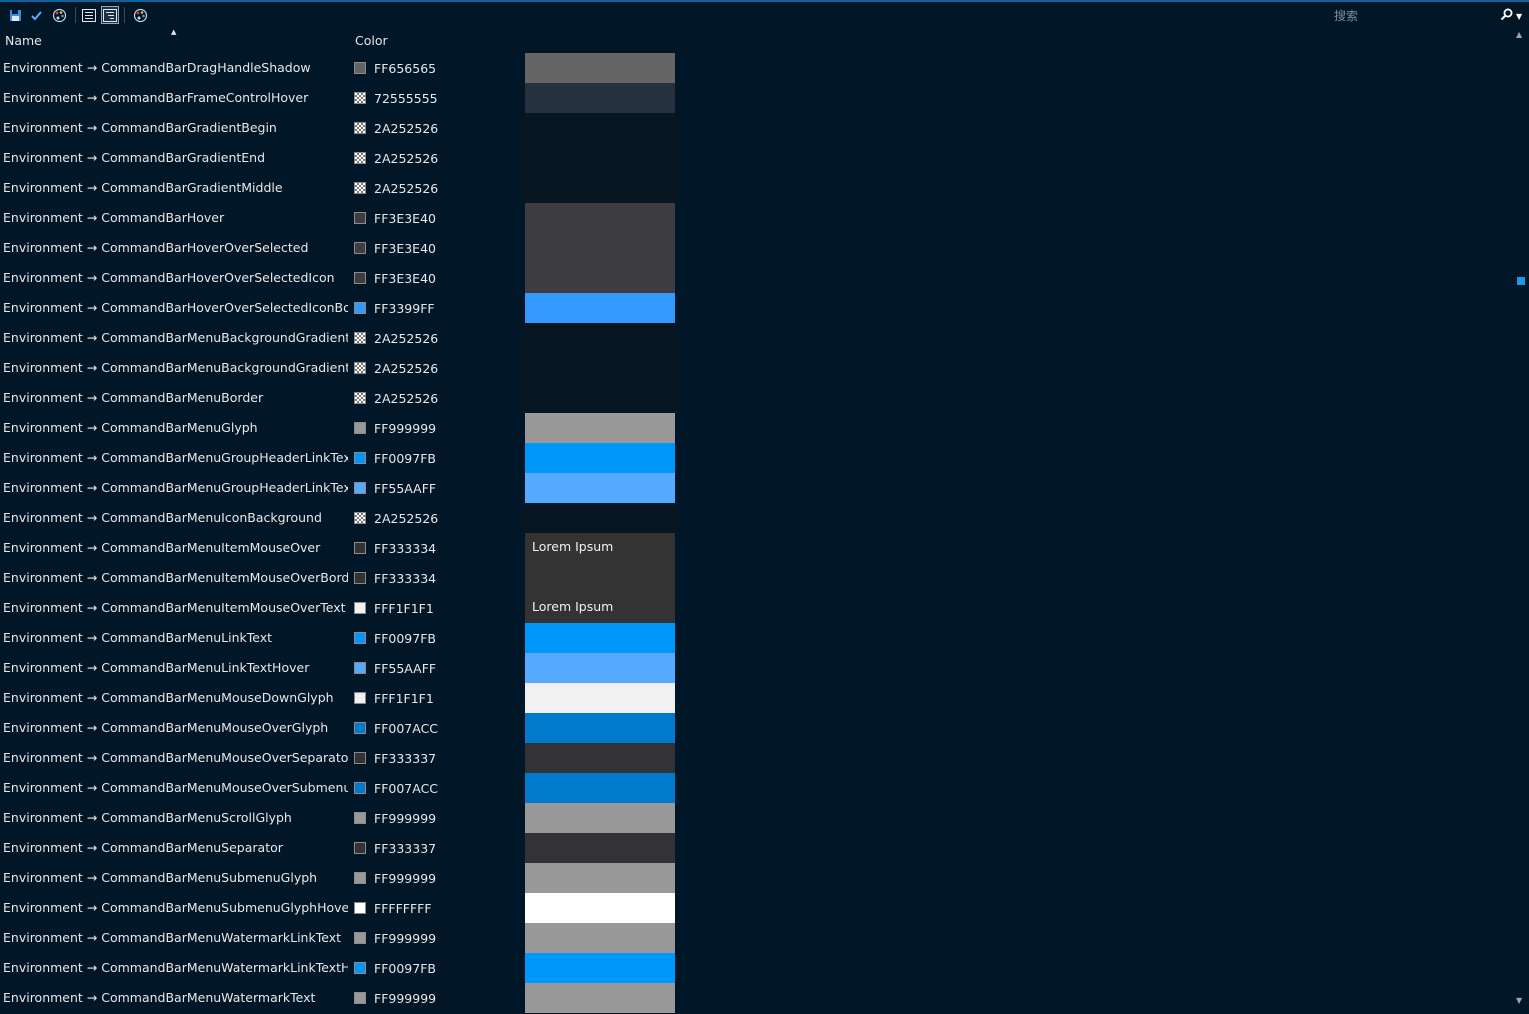 This screenshot has width=1529, height=1014. I want to click on search-input: 搜索, so click(1410, 16).